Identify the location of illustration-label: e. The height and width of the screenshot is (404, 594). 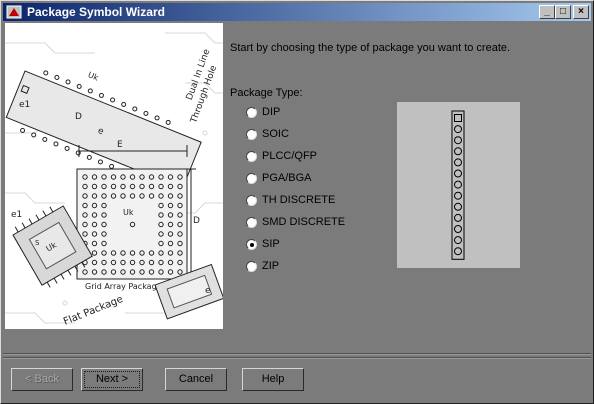
(208, 291).